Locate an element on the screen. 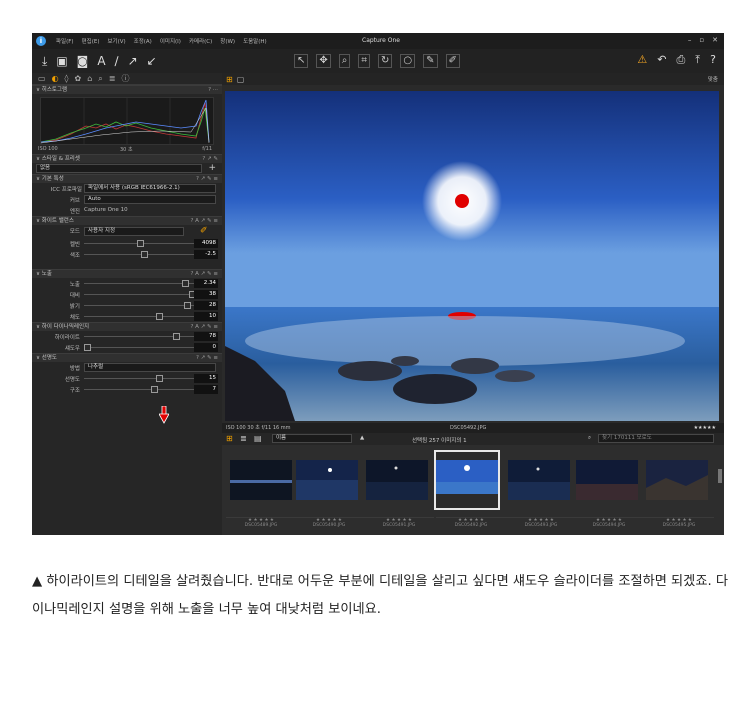 Image resolution: width=755 pixels, height=711 pixels. import-icon: ⤓ is located at coordinates (44, 61).